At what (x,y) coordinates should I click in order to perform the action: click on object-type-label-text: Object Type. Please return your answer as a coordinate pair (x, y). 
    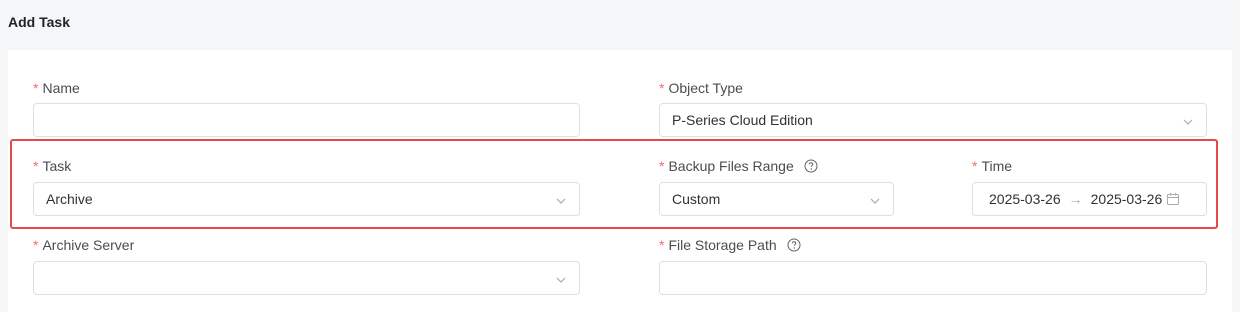
    Looking at the image, I should click on (705, 88).